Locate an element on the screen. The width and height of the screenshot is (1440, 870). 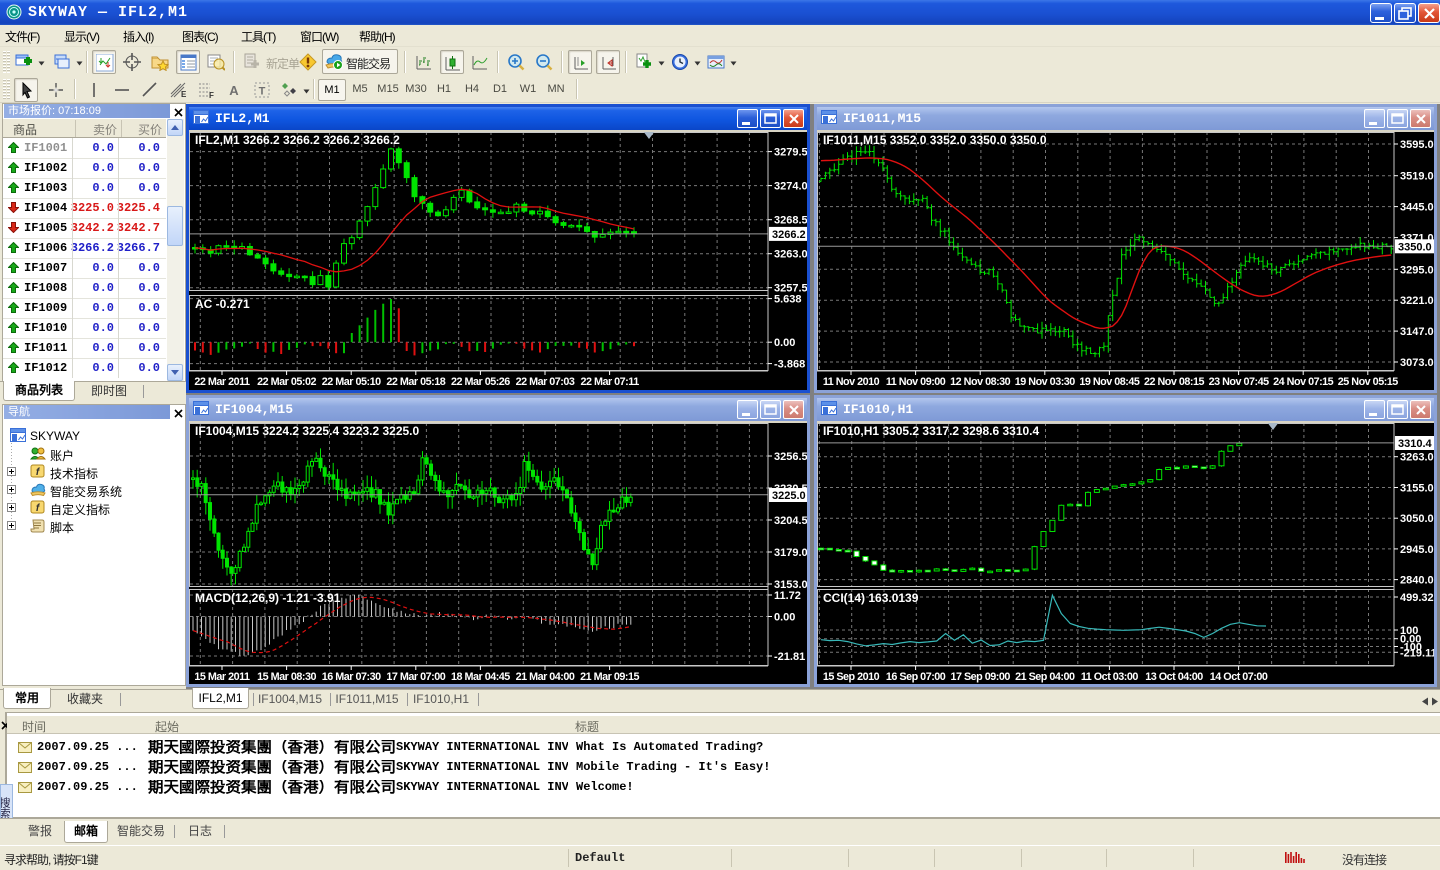
svg-text: 15 Mar 2011 is located at coordinates (222, 677).